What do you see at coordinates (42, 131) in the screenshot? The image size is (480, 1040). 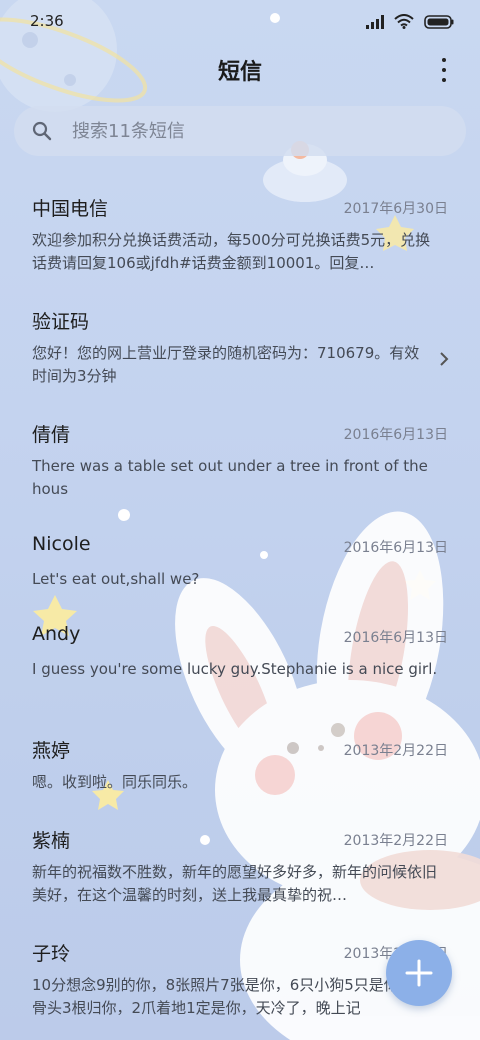 I see `search-icon` at bounding box center [42, 131].